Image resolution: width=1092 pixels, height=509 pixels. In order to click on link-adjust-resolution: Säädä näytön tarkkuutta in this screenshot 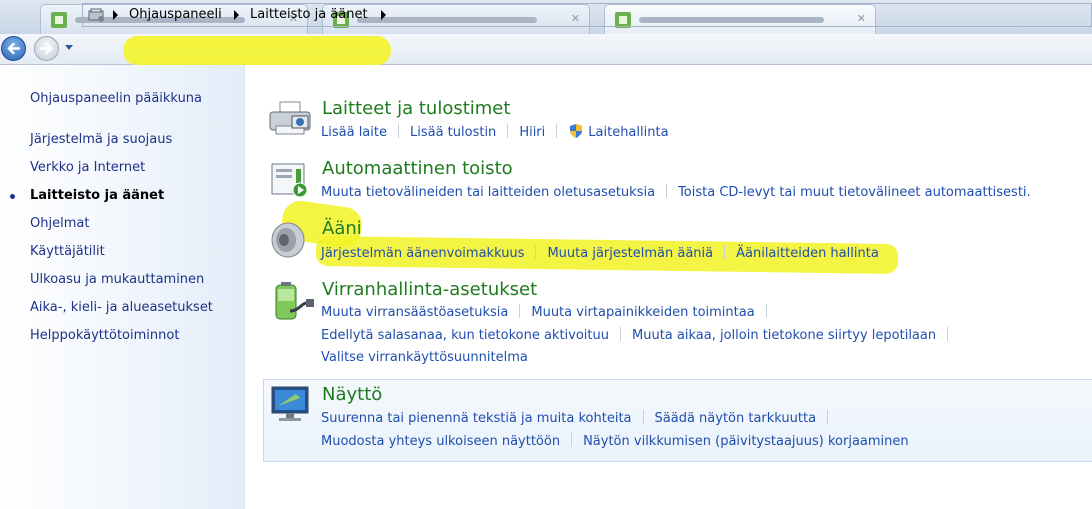, I will do `click(736, 418)`.